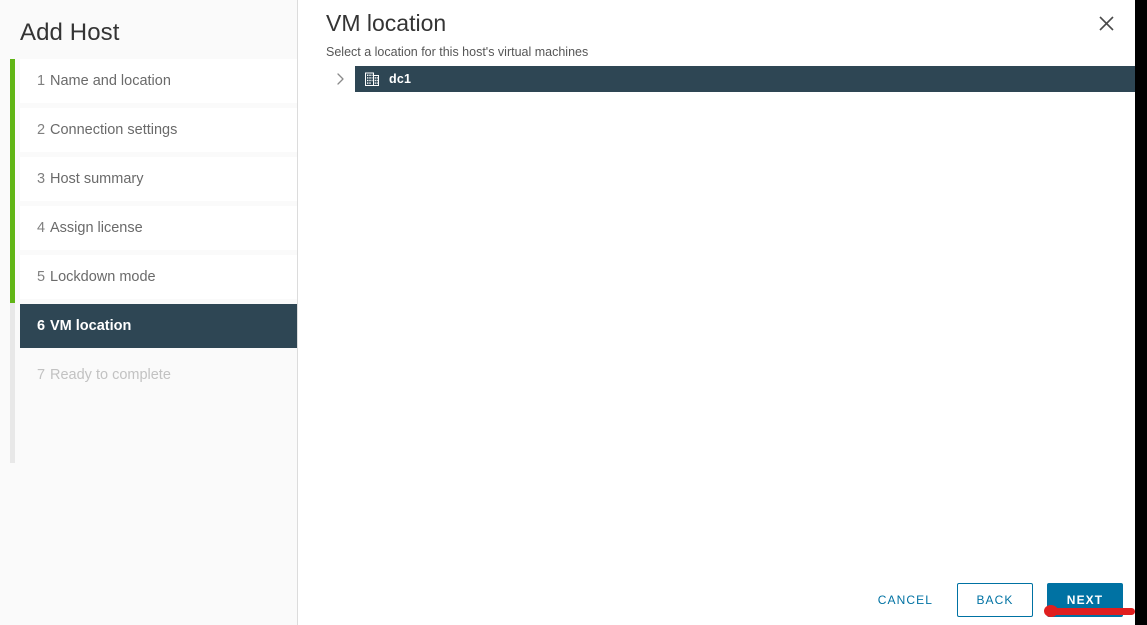  Describe the element at coordinates (41, 228) in the screenshot. I see `step-number: 4` at that location.